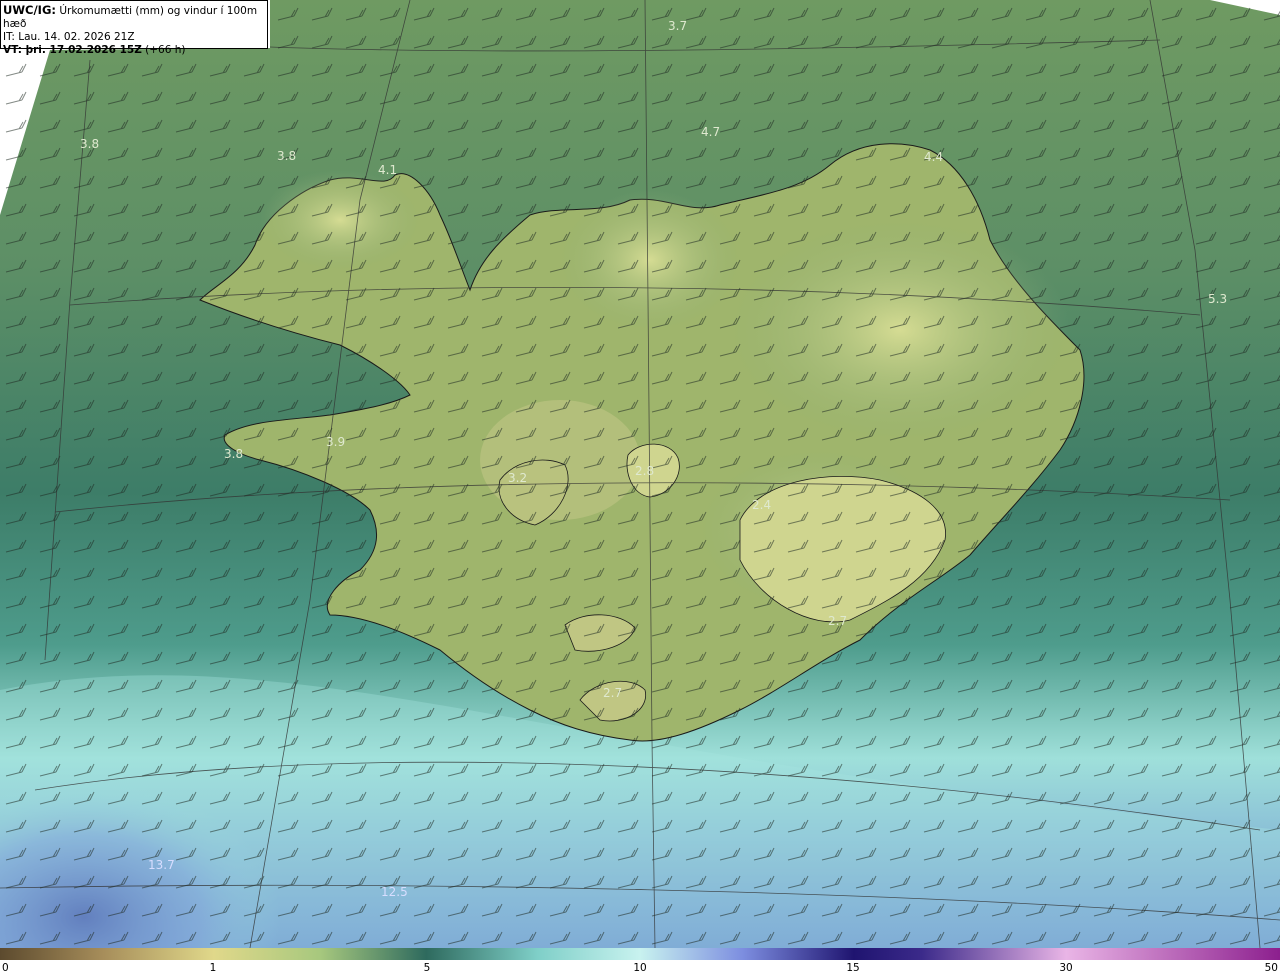  Describe the element at coordinates (1217, 299) in the screenshot. I see `label-5-3: 5.3` at that location.